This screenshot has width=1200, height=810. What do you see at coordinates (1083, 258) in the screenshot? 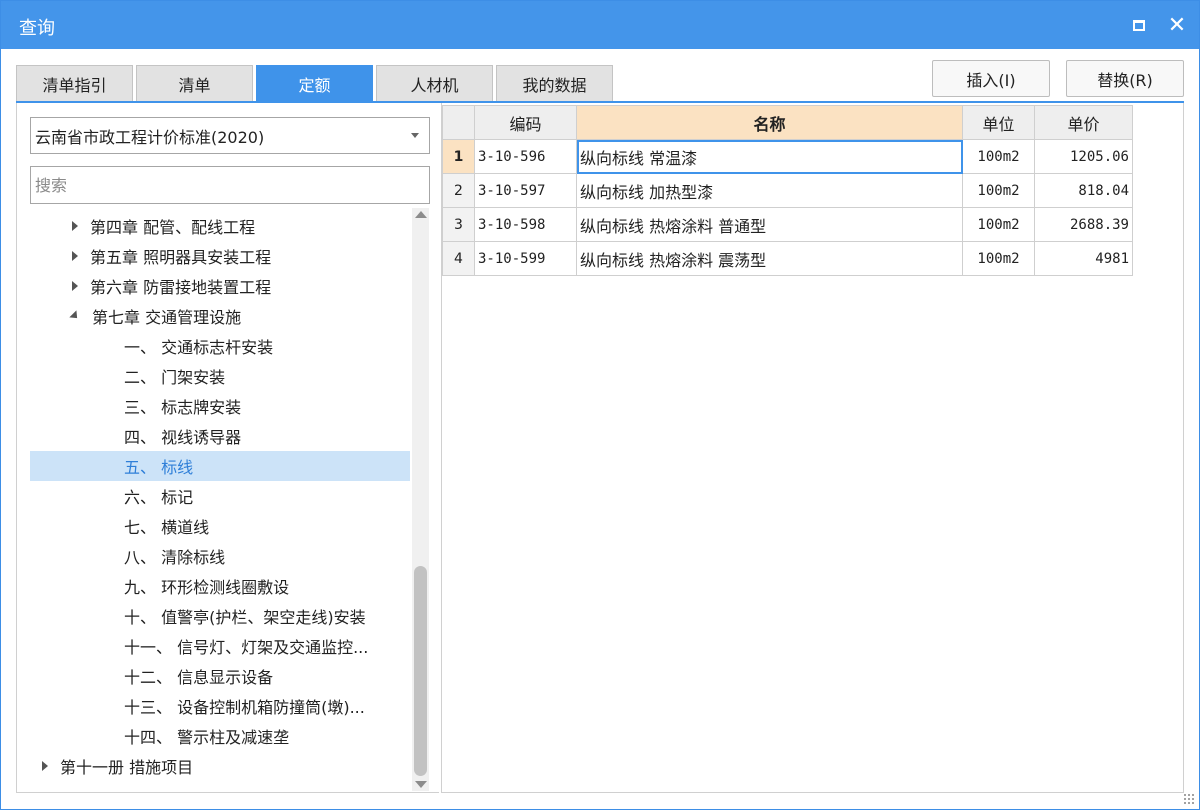
I see `cell-price: 4981` at bounding box center [1083, 258].